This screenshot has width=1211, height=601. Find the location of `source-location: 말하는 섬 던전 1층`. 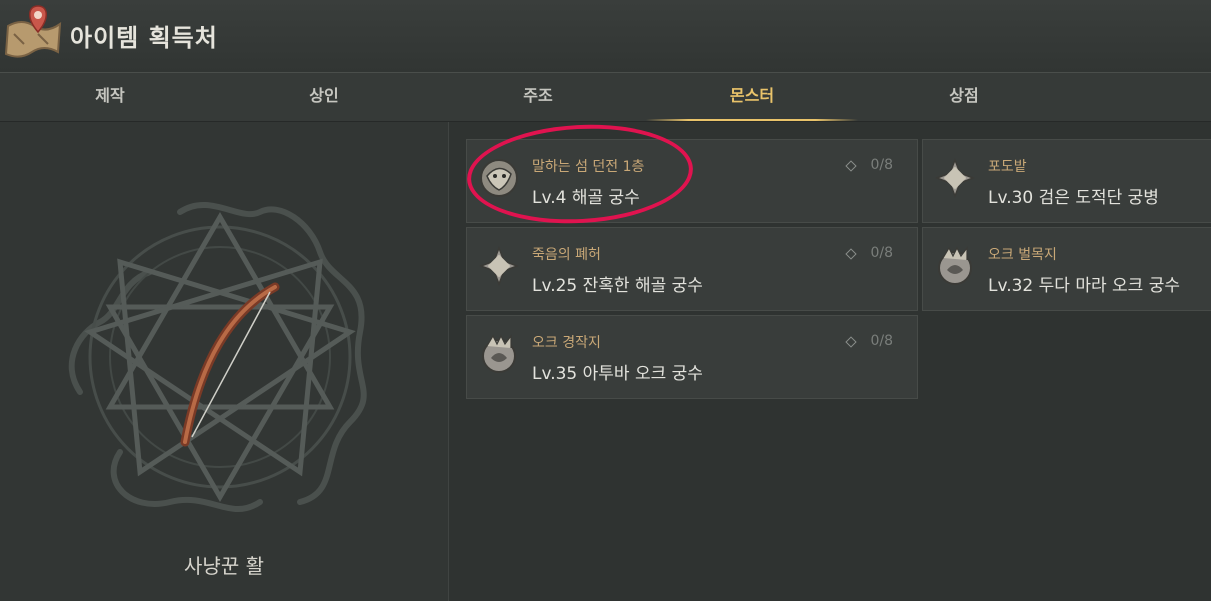

source-location: 말하는 섬 던전 1층 is located at coordinates (588, 167).